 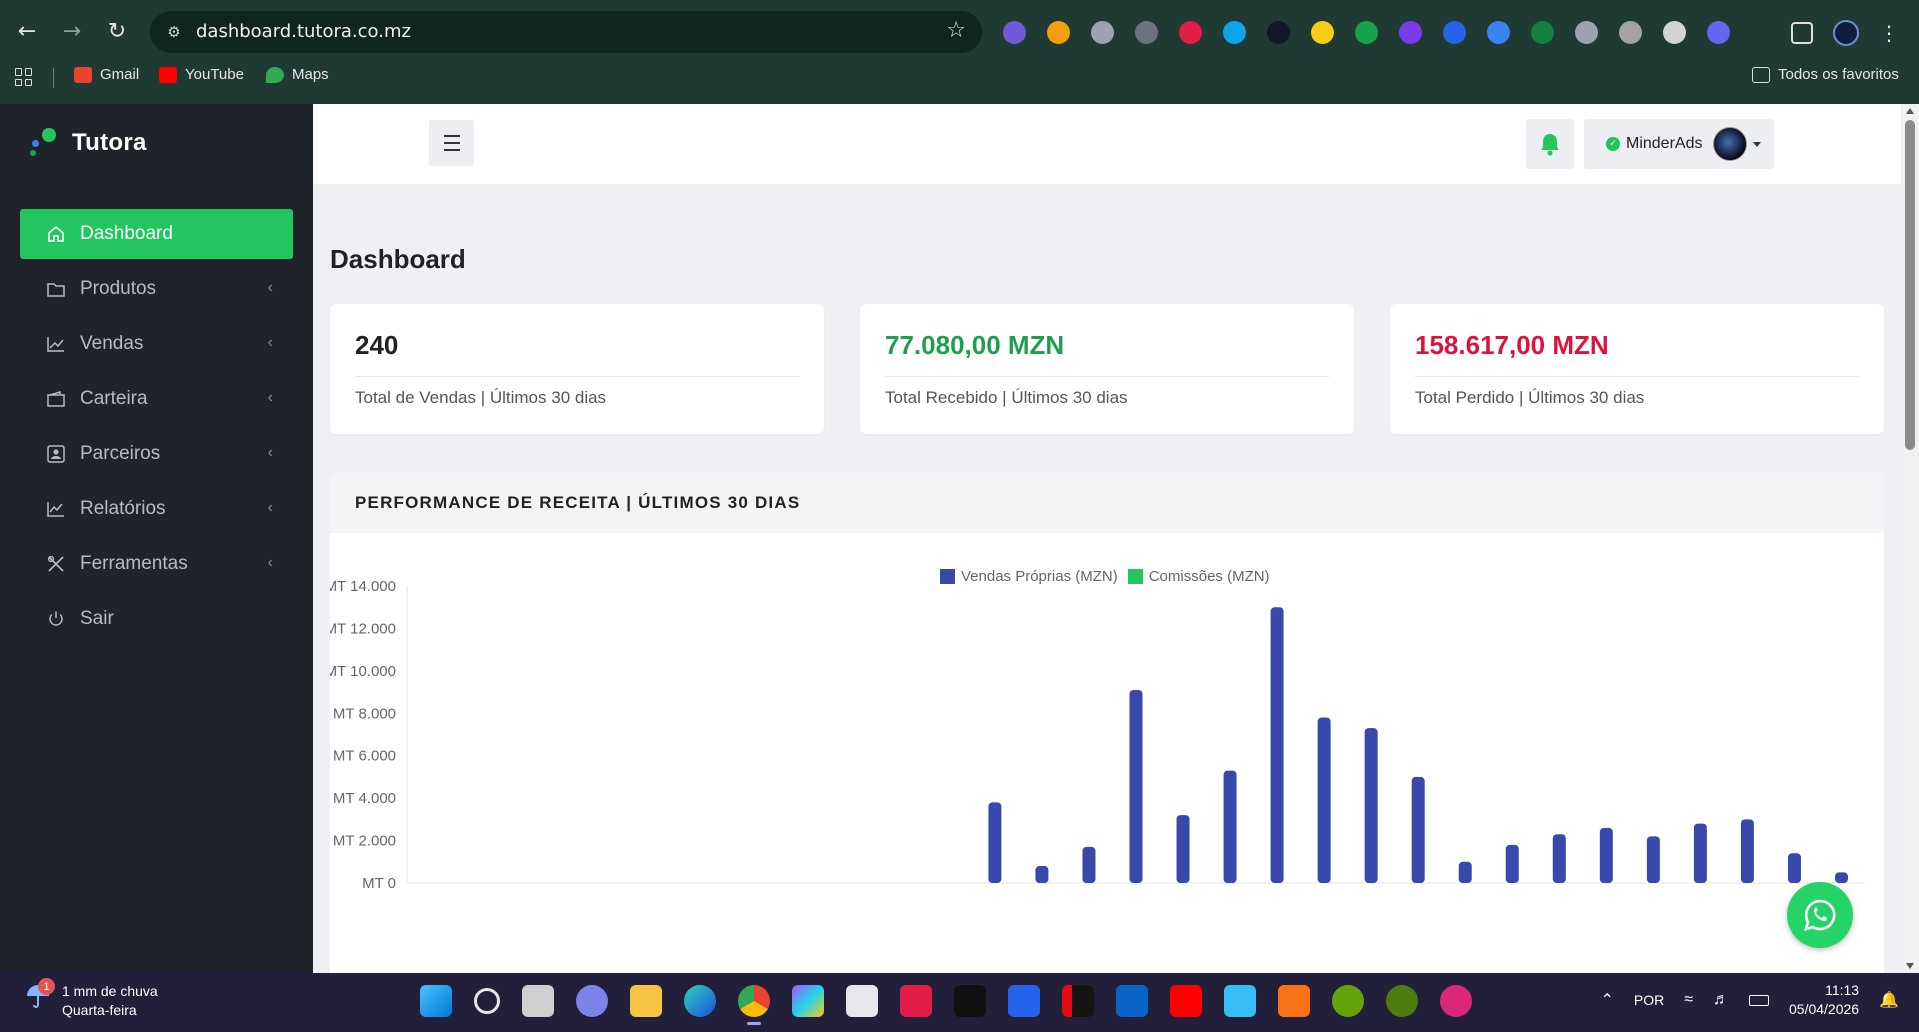 I want to click on legend-item-comissoes: Comissões (MZN), so click(x=1198, y=576).